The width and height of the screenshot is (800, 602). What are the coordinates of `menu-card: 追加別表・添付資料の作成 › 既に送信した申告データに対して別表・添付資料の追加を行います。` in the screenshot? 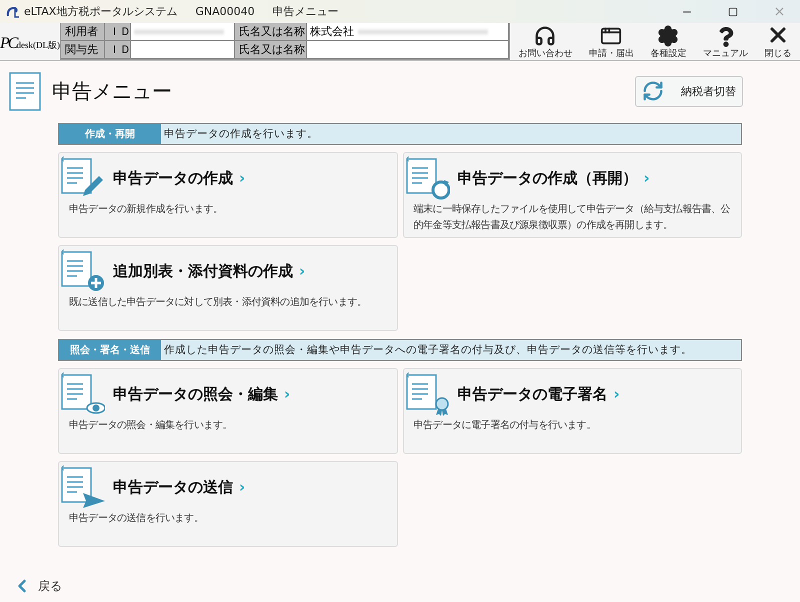 It's located at (228, 288).